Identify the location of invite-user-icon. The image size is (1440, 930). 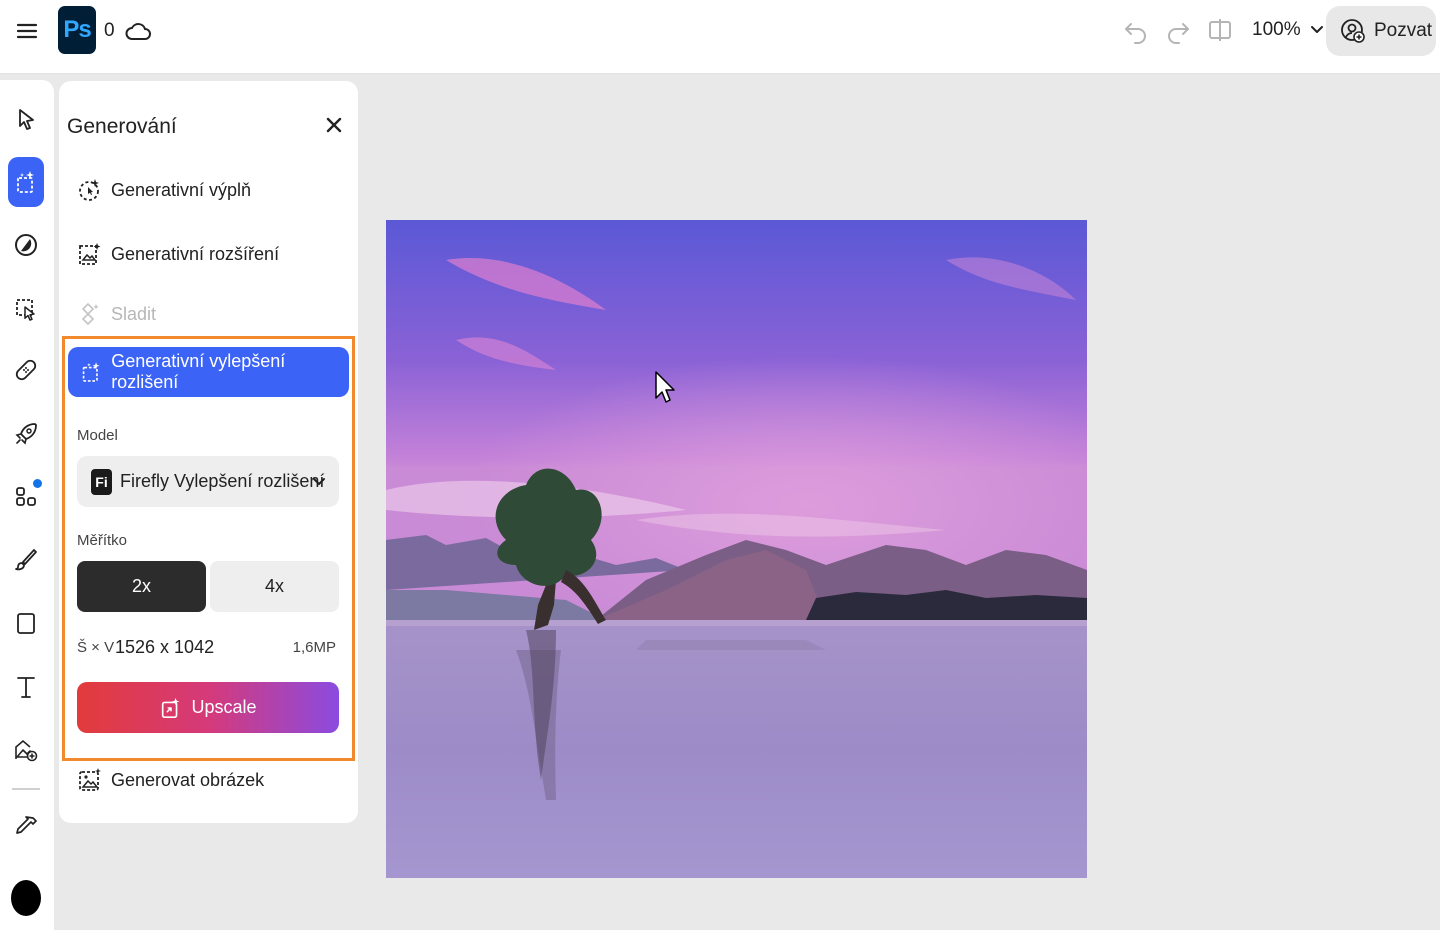
(1353, 31).